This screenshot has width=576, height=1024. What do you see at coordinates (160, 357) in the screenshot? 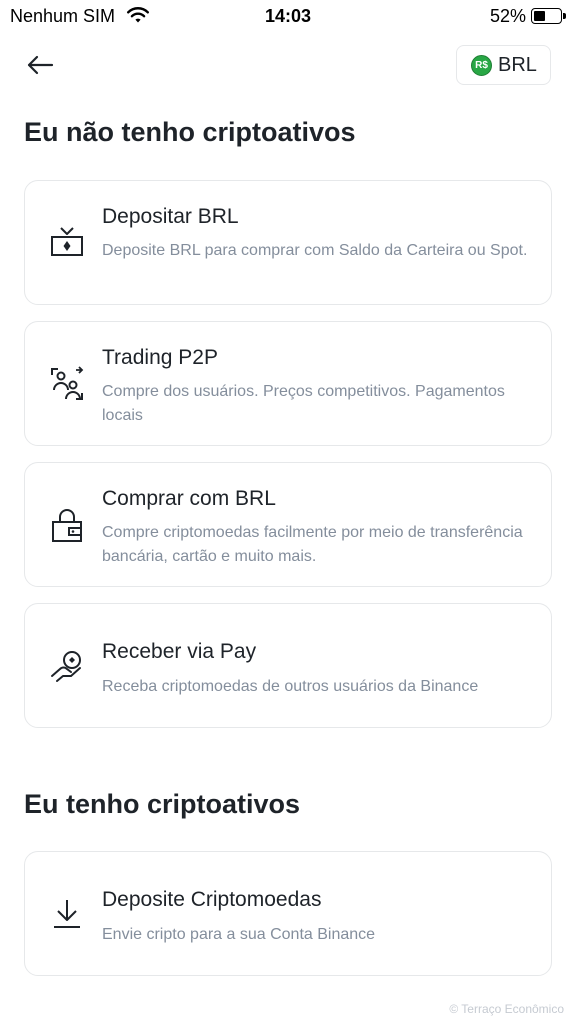
I see `option-title: Trading P2P` at bounding box center [160, 357].